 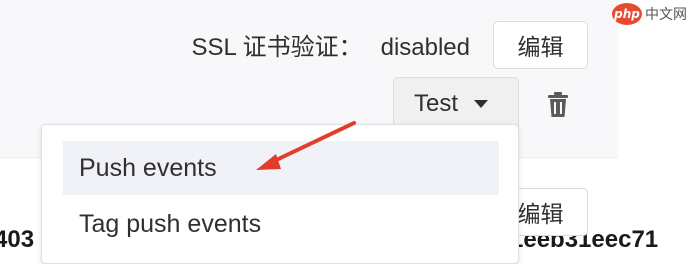 What do you see at coordinates (277, 47) in the screenshot?
I see `ssl-verification-label: SSL 证书验证：` at bounding box center [277, 47].